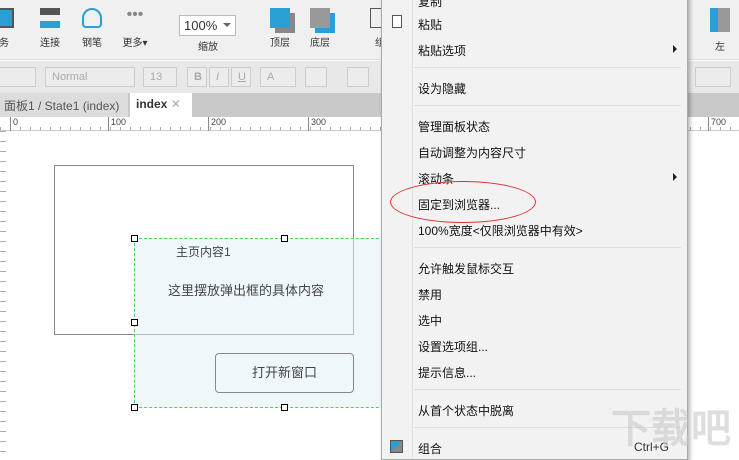 The height and width of the screenshot is (460, 739). Describe the element at coordinates (500, 230) in the screenshot. I see `menu-item-100-width: 100%宽度<仅限浏览器中有效>` at that location.